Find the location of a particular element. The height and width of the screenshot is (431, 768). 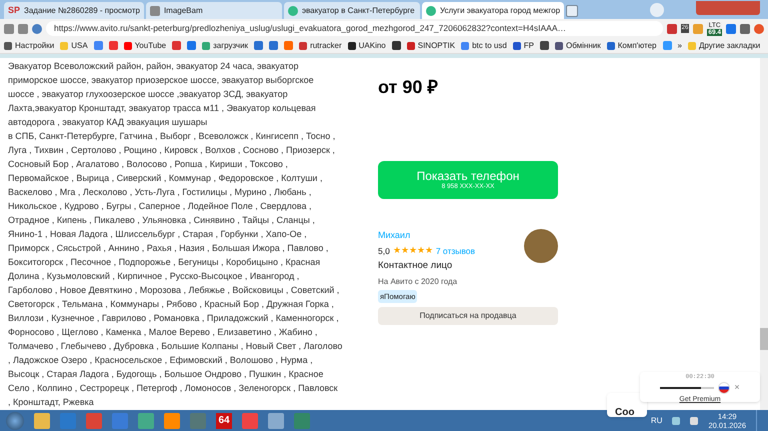

window-controls is located at coordinates (728, 8).